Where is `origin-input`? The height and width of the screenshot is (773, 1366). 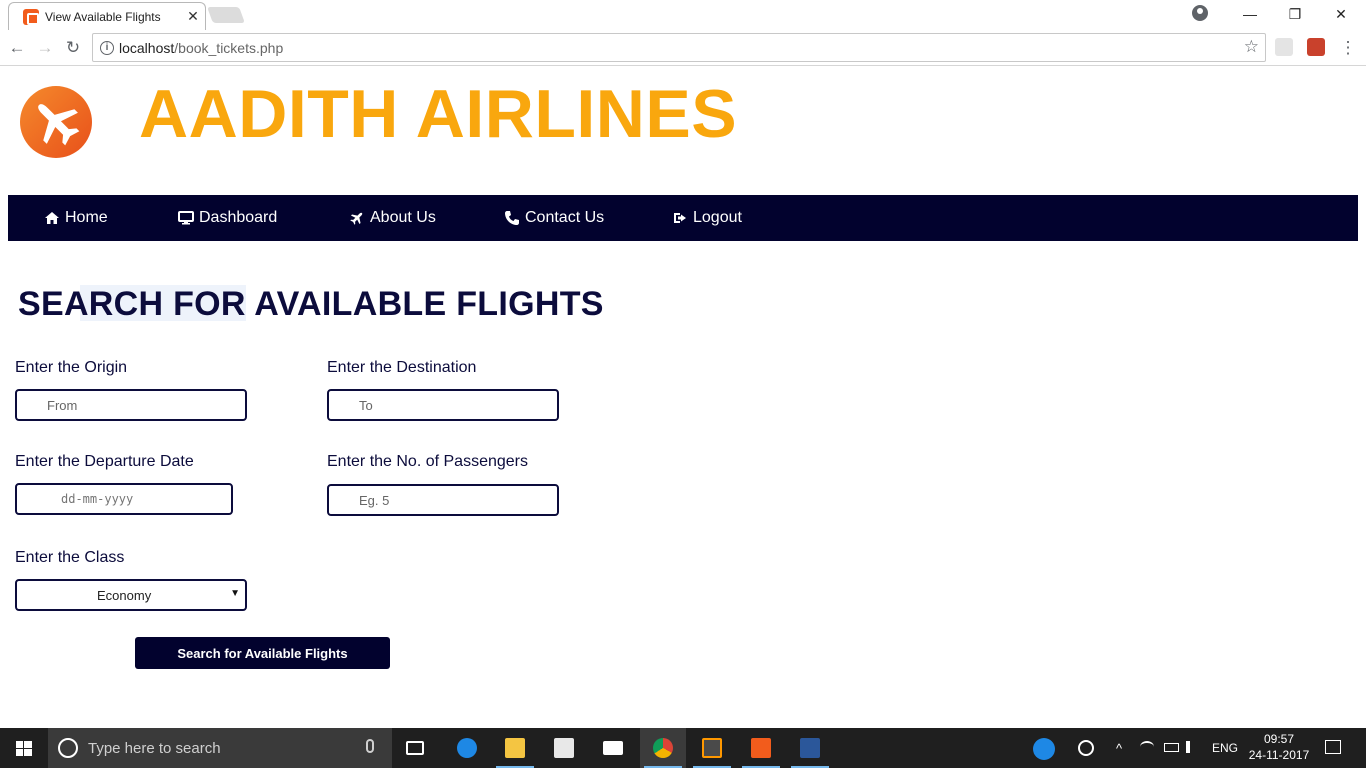 origin-input is located at coordinates (131, 405).